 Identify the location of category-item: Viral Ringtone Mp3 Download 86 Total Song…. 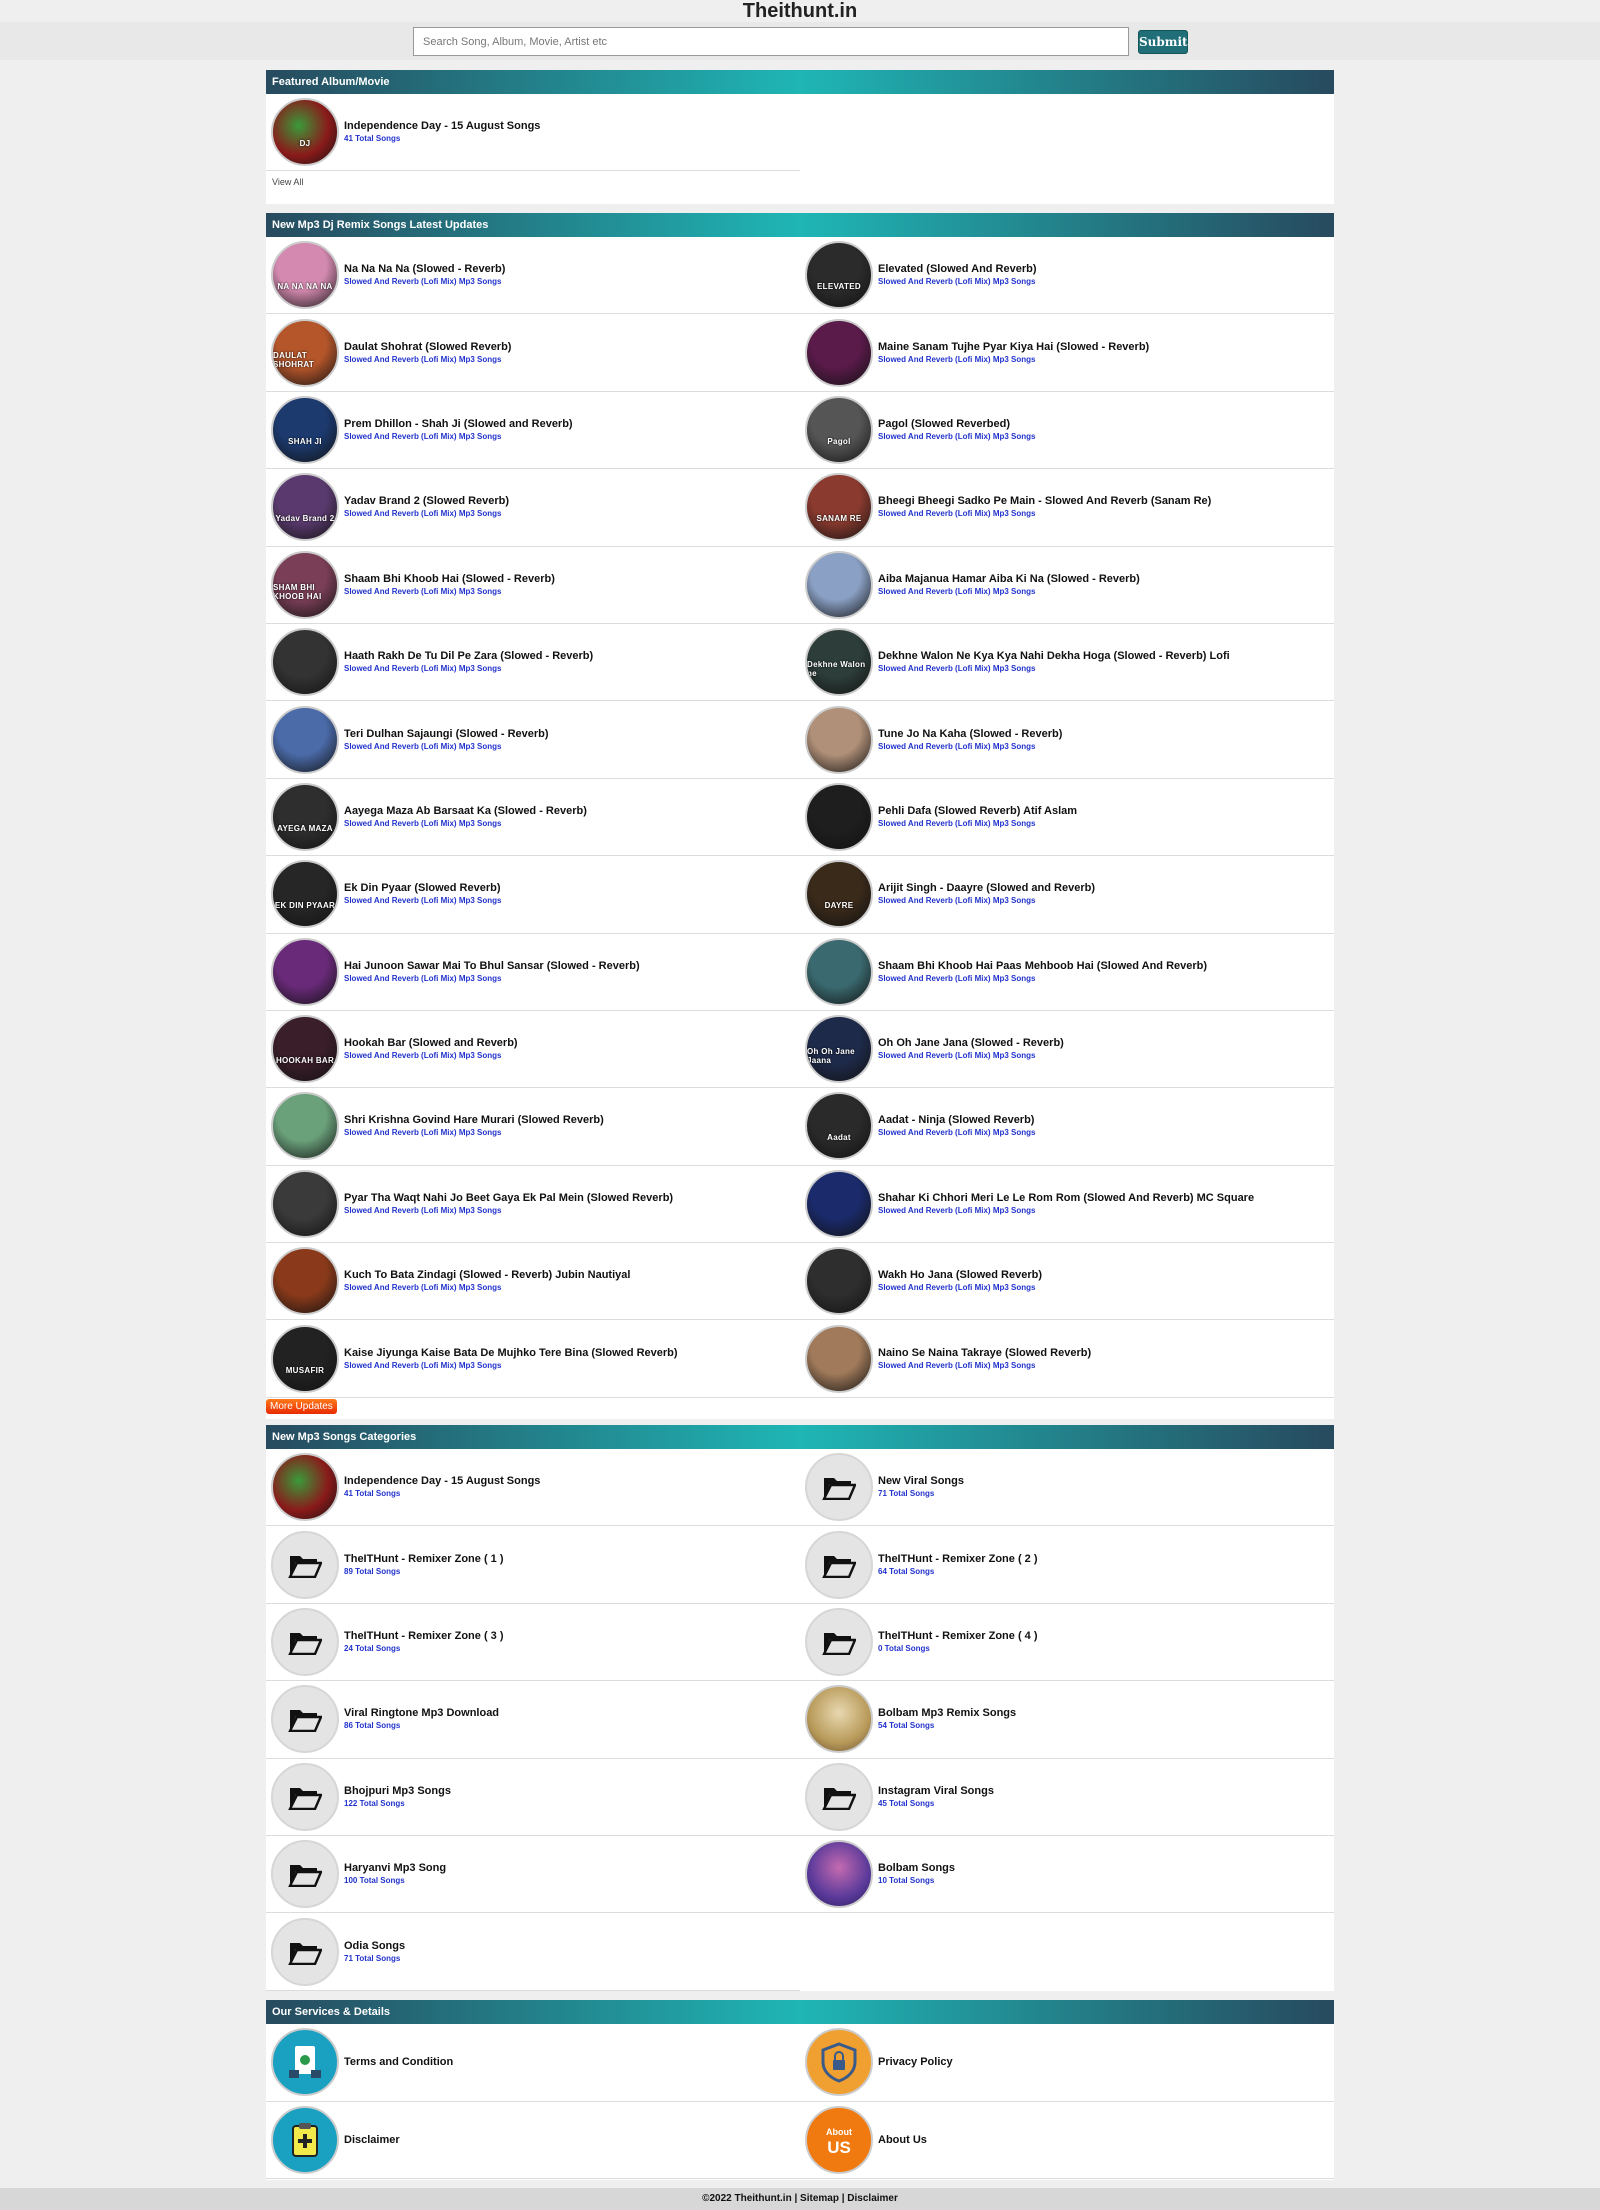
(533, 1720).